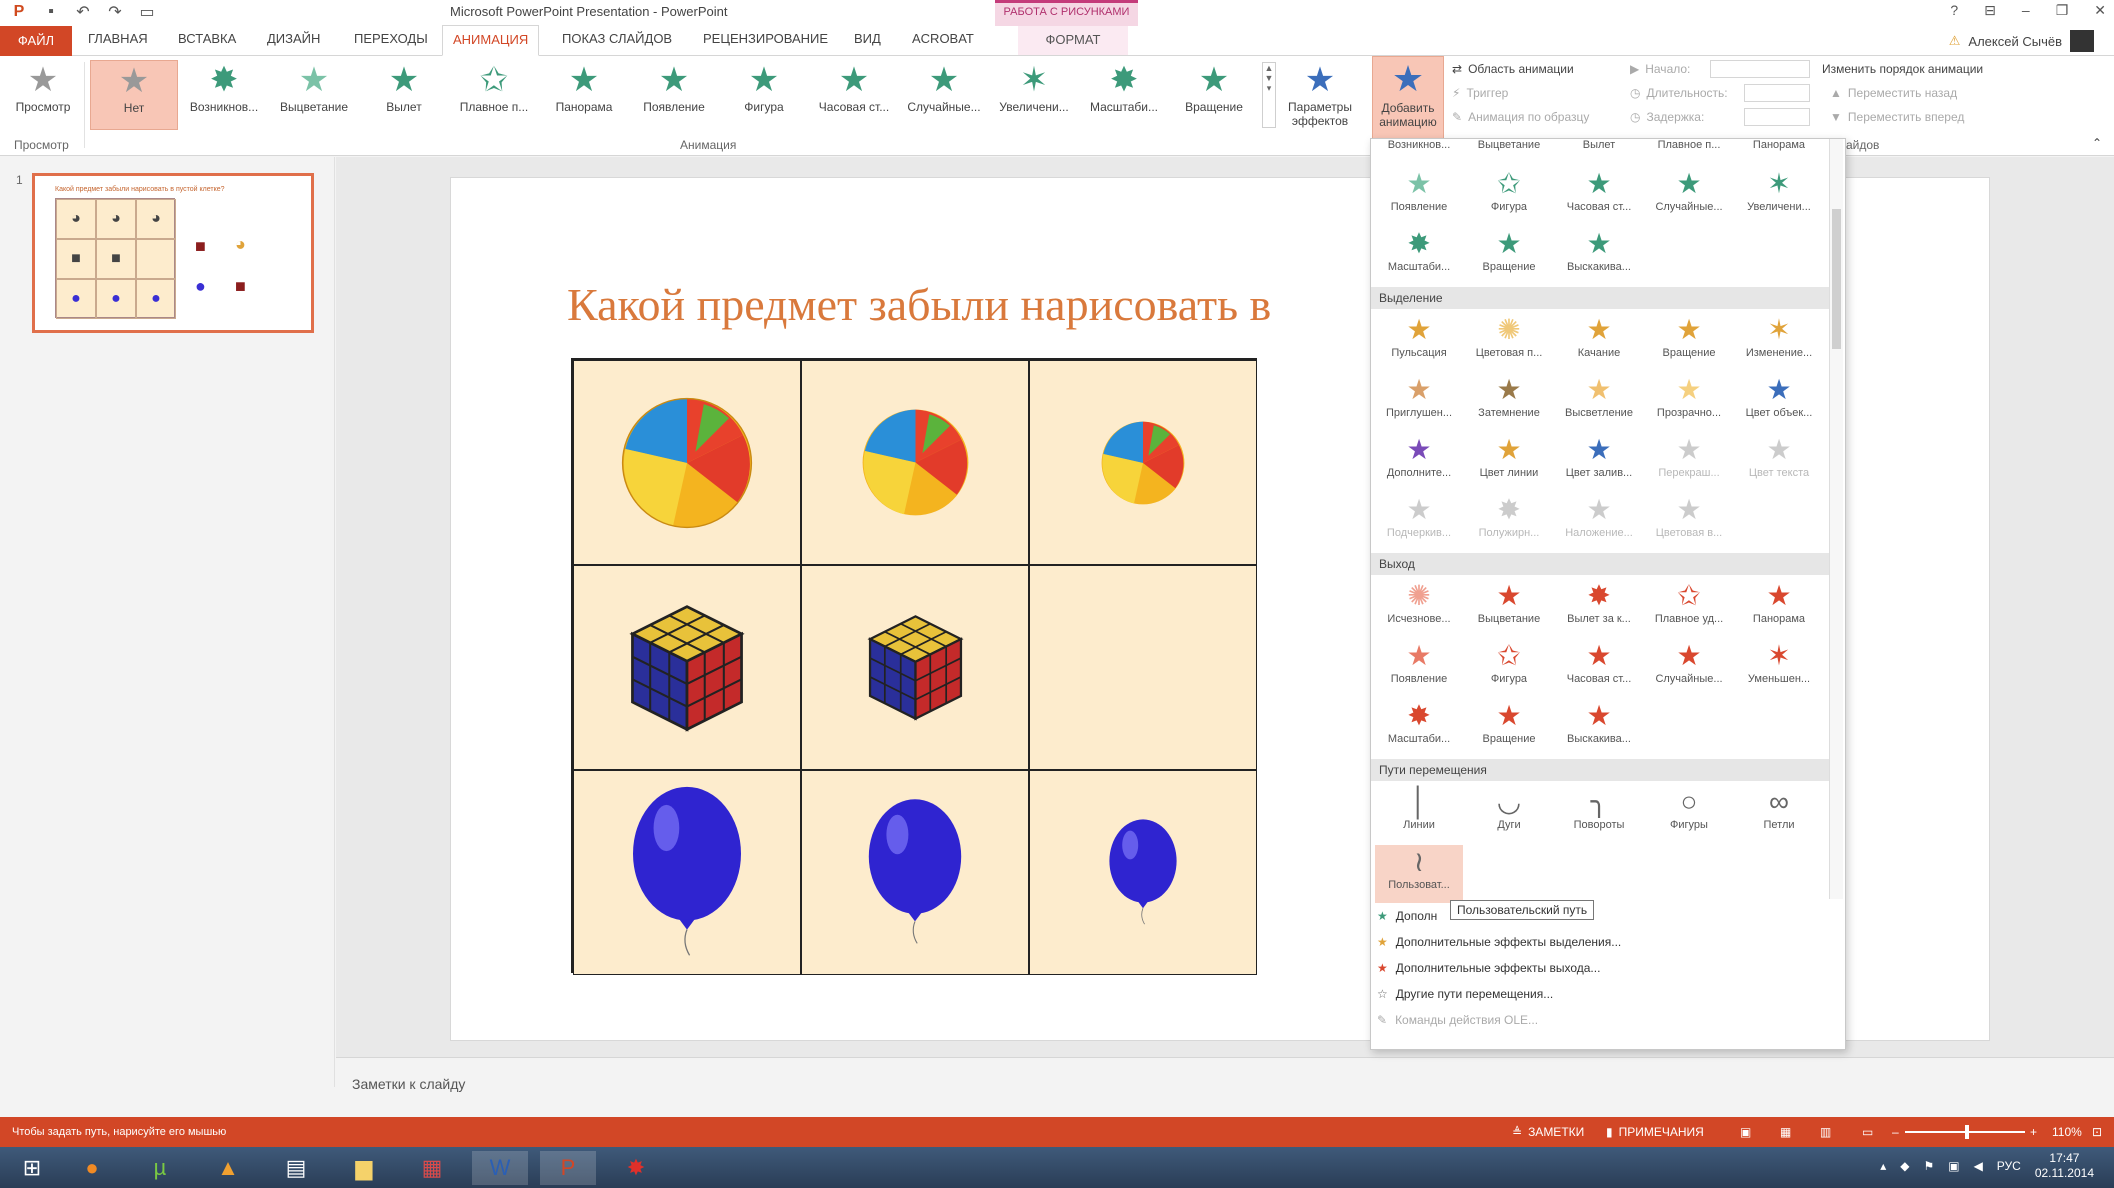 This screenshot has width=2114, height=1188. What do you see at coordinates (2097, 143) in the screenshot?
I see `collapse-ribbon-icon: ⌃` at bounding box center [2097, 143].